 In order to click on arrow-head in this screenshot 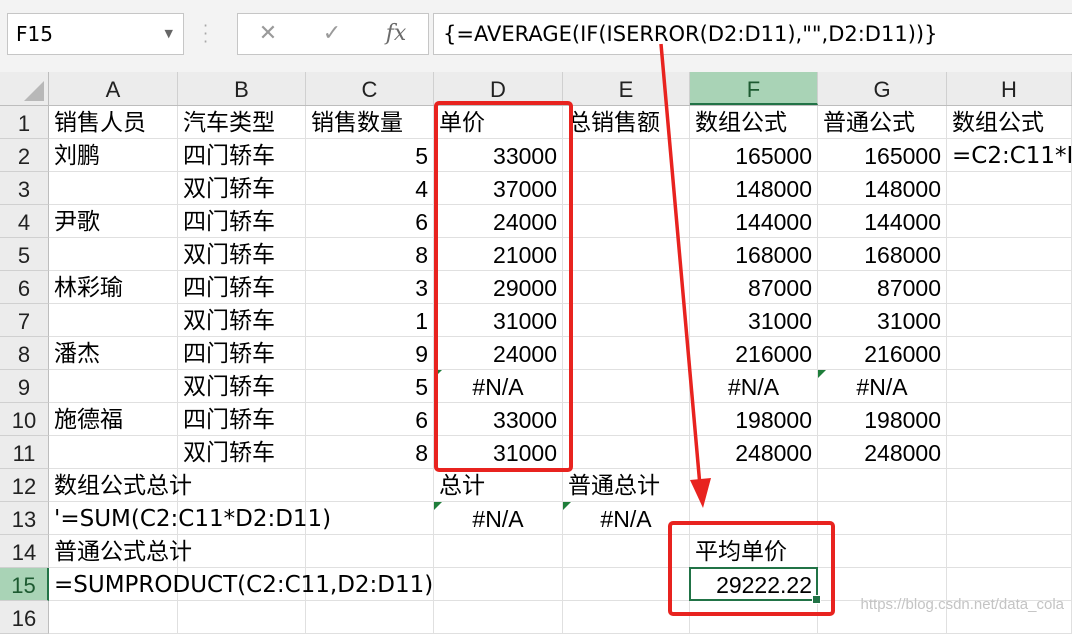, I will do `click(700, 493)`.